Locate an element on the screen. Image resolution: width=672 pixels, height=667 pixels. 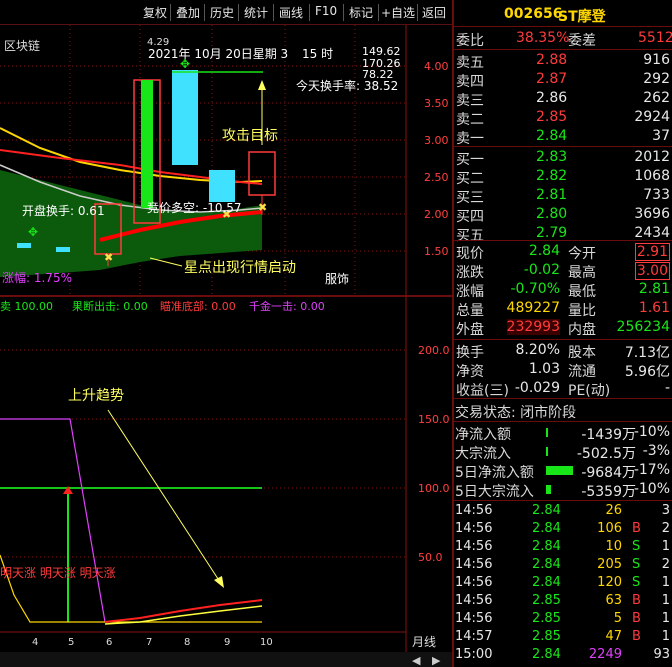
bid-price: 2.81 is located at coordinates (552, 195).